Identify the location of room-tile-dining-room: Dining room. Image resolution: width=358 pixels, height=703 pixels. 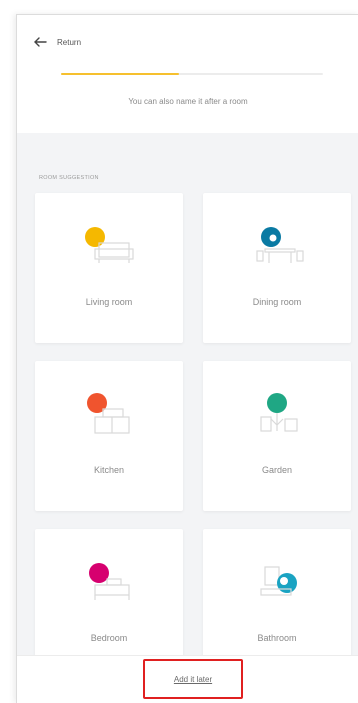
(277, 268).